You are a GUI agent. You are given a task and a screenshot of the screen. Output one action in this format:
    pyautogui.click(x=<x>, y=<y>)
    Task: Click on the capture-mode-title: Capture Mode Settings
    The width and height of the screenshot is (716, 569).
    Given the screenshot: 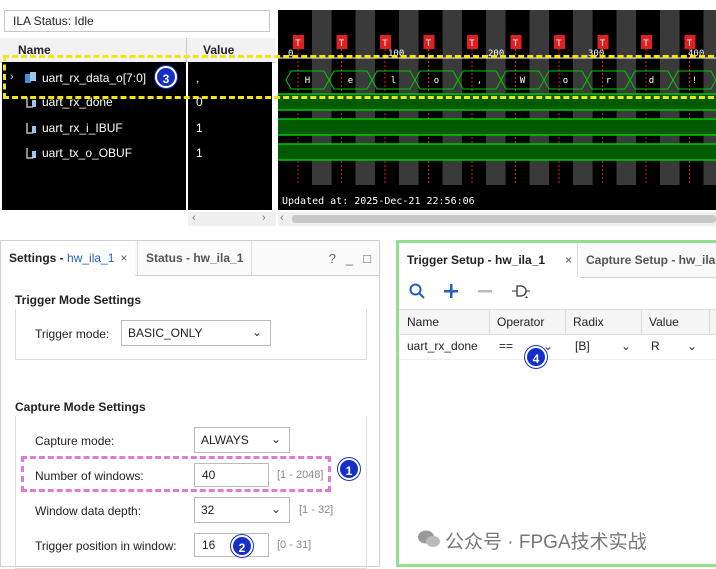 What is the action you would take?
    pyautogui.click(x=80, y=407)
    